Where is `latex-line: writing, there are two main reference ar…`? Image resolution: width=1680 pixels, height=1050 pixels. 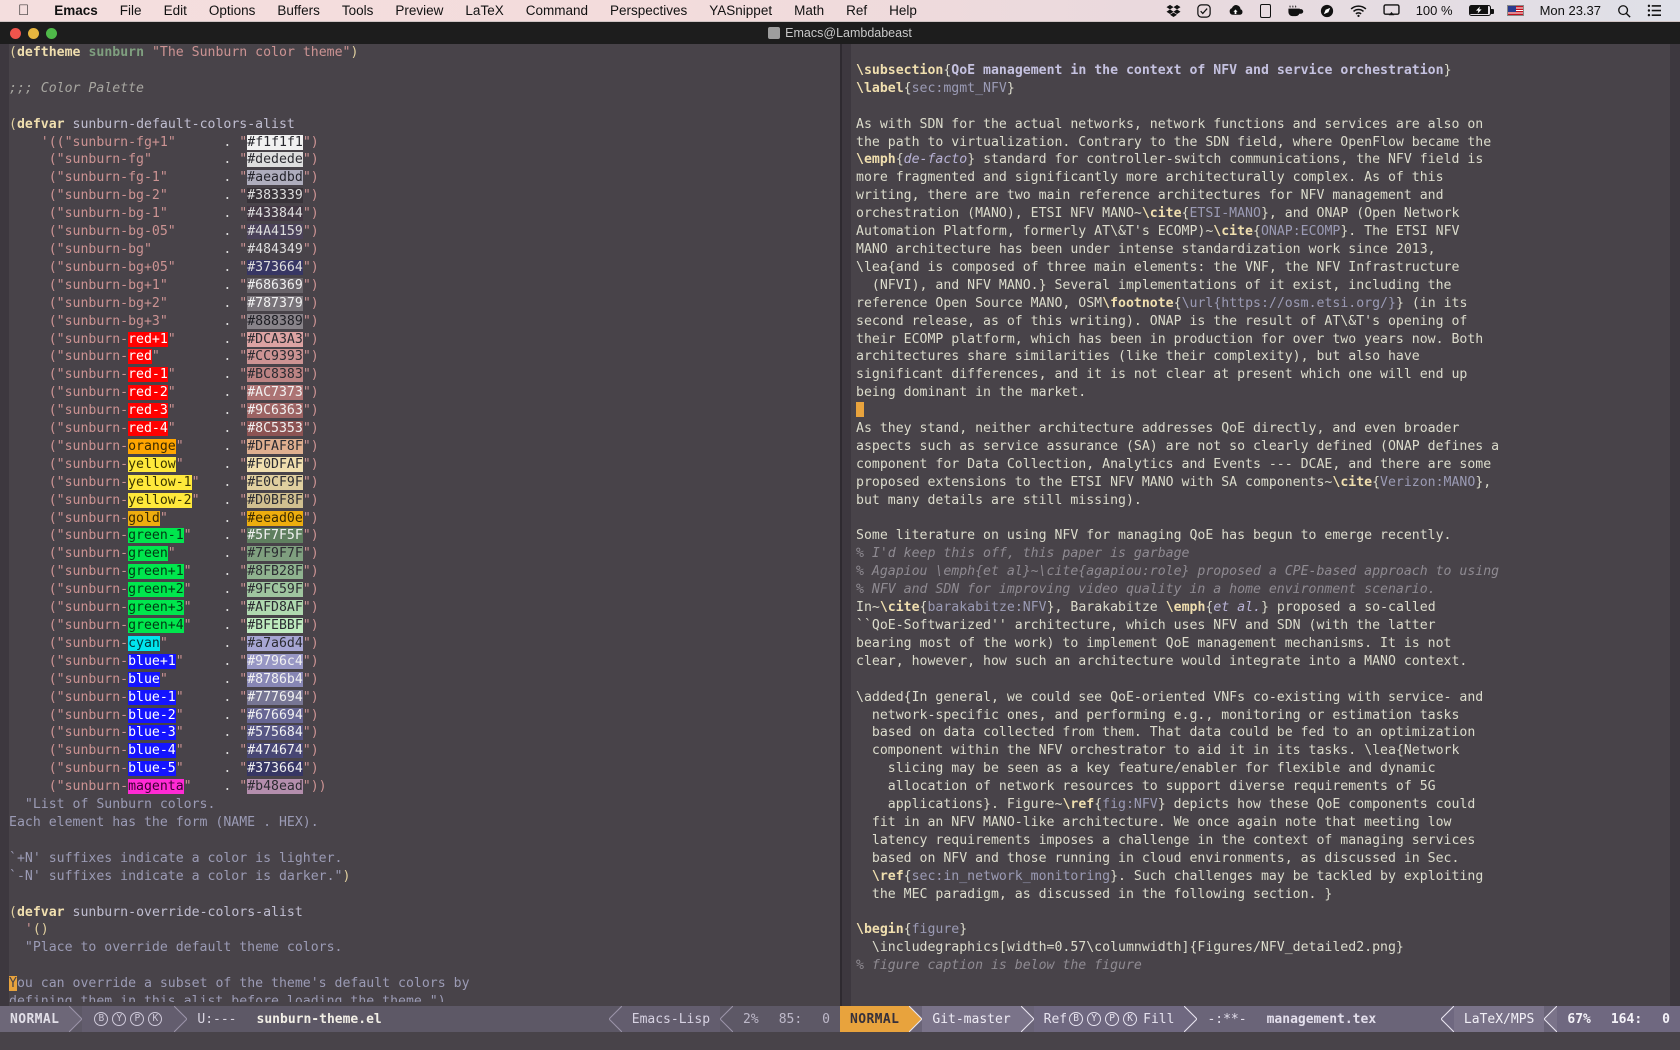 latex-line: writing, there are two main reference ar… is located at coordinates (1150, 196).